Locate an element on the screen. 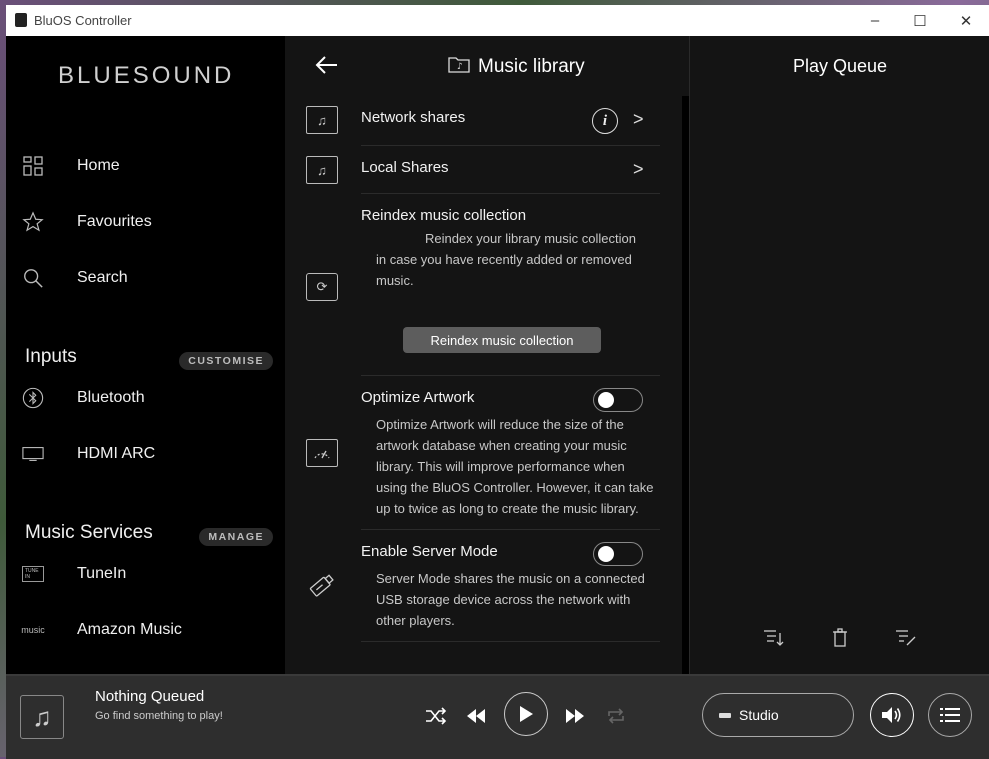 Image resolution: width=989 pixels, height=759 pixels. artwork-gauge-icon is located at coordinates (322, 453).